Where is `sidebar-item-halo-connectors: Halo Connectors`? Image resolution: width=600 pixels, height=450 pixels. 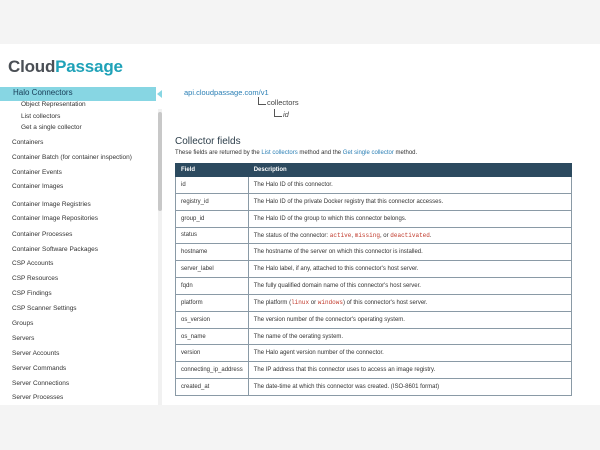
sidebar-item-halo-connectors: Halo Connectors is located at coordinates (78, 94).